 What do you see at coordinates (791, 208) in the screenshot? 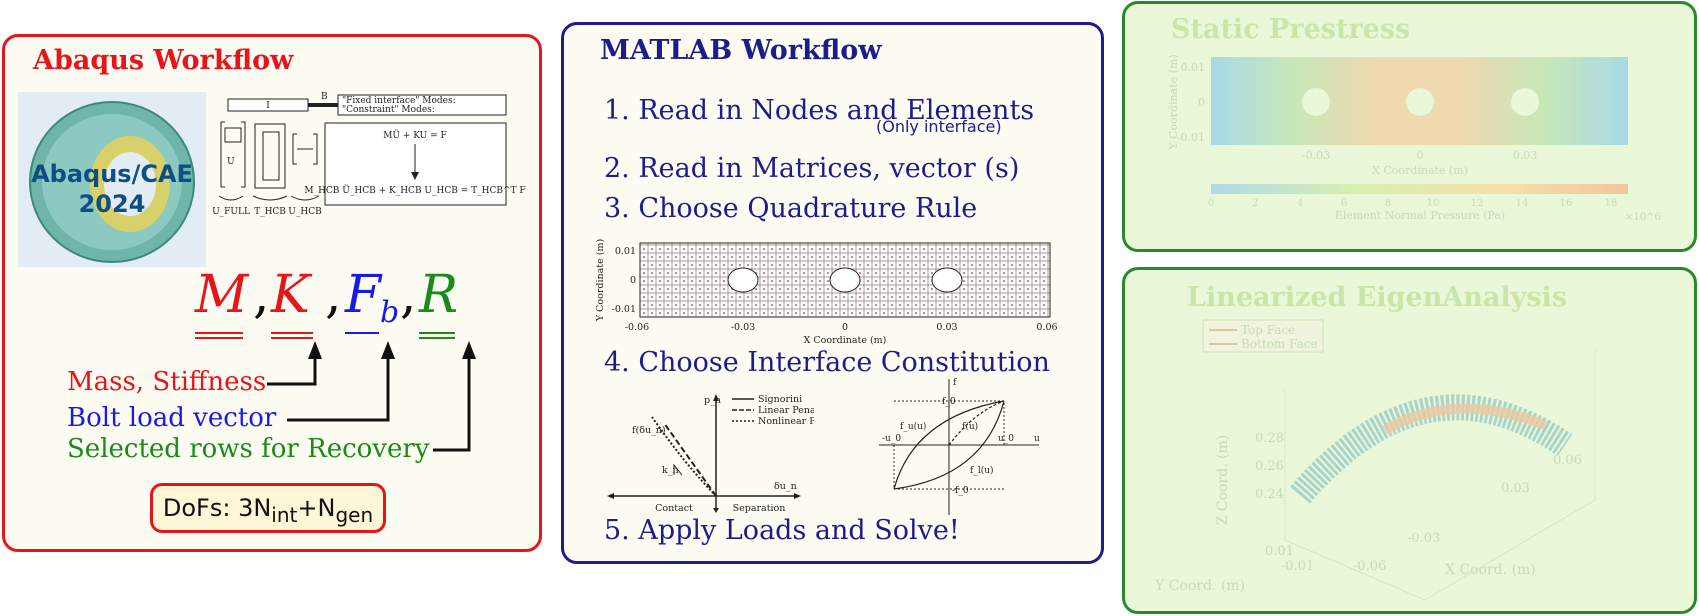
I see `step-3: 3. Choose Quadrature Rule` at bounding box center [791, 208].